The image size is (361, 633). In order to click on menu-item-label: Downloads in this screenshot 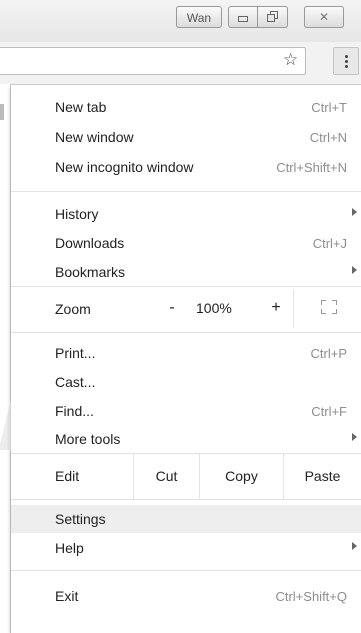, I will do `click(90, 243)`.